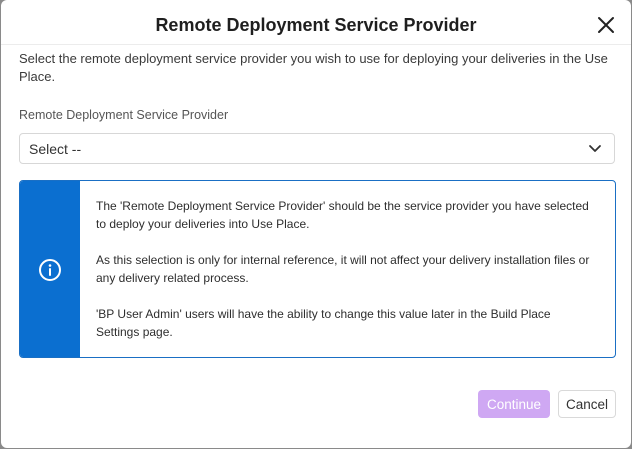 This screenshot has width=632, height=449. What do you see at coordinates (317, 148) in the screenshot?
I see `provider-select: Select --` at bounding box center [317, 148].